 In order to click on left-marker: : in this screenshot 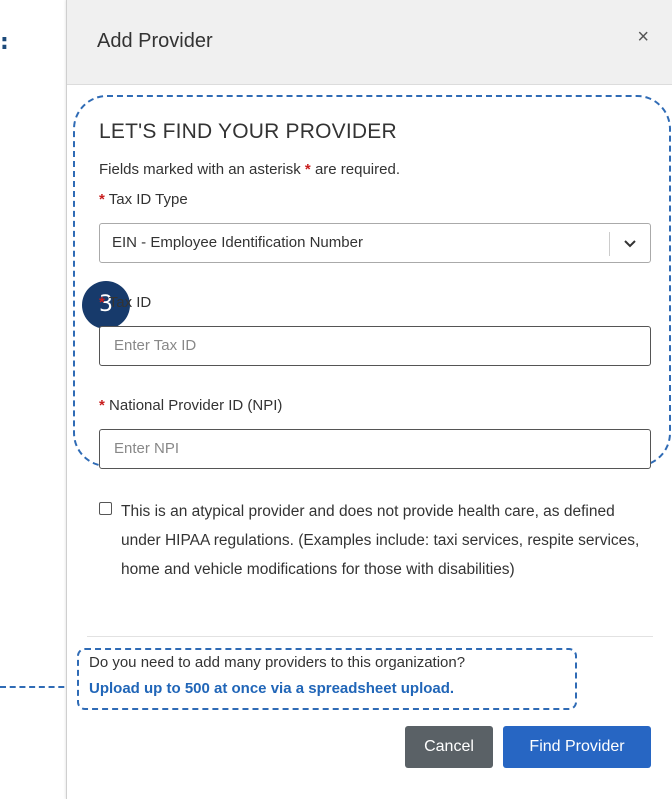, I will do `click(4, 42)`.